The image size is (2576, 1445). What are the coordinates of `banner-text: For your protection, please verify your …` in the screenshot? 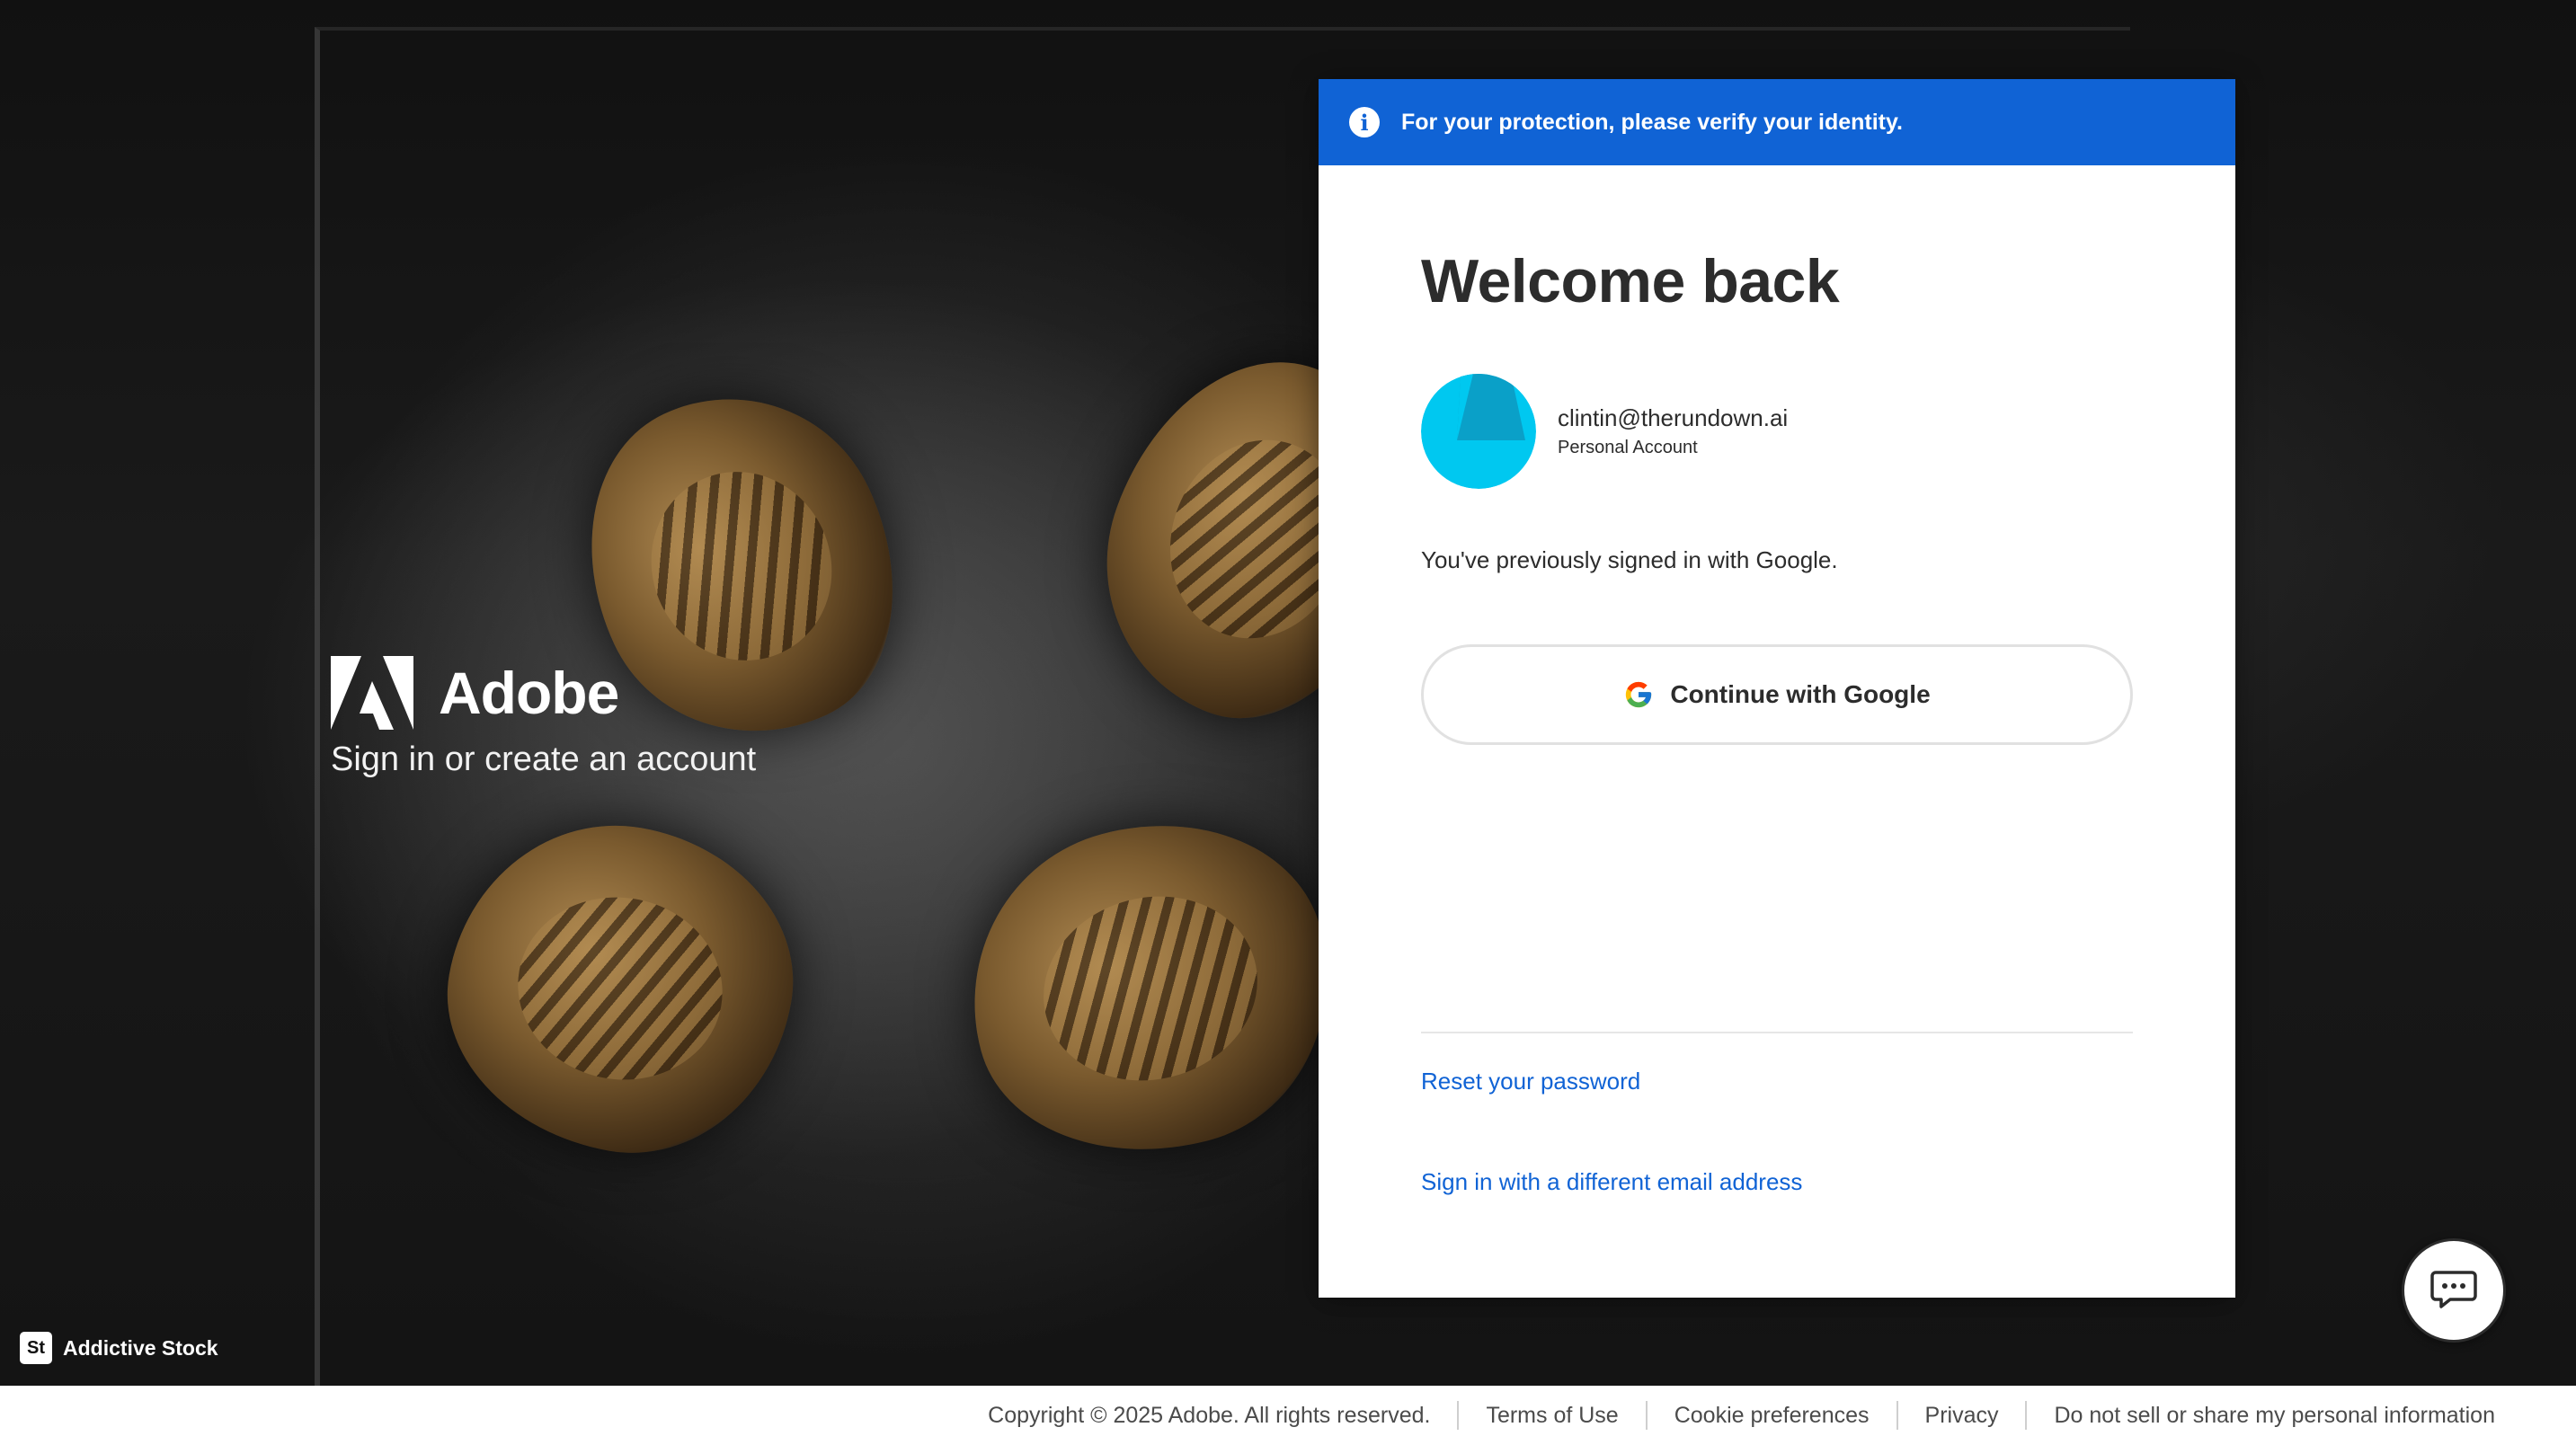 It's located at (1652, 122).